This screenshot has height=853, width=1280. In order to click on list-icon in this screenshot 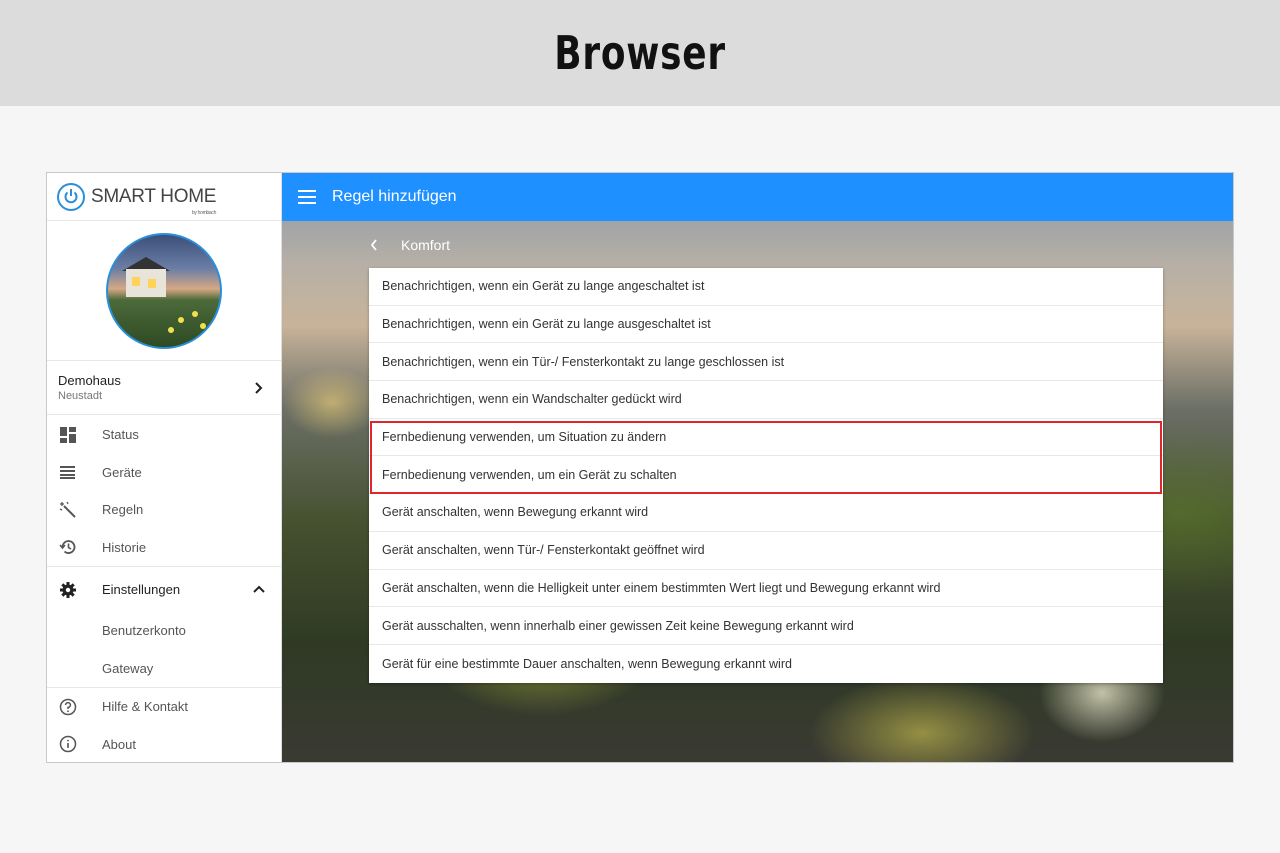, I will do `click(68, 472)`.